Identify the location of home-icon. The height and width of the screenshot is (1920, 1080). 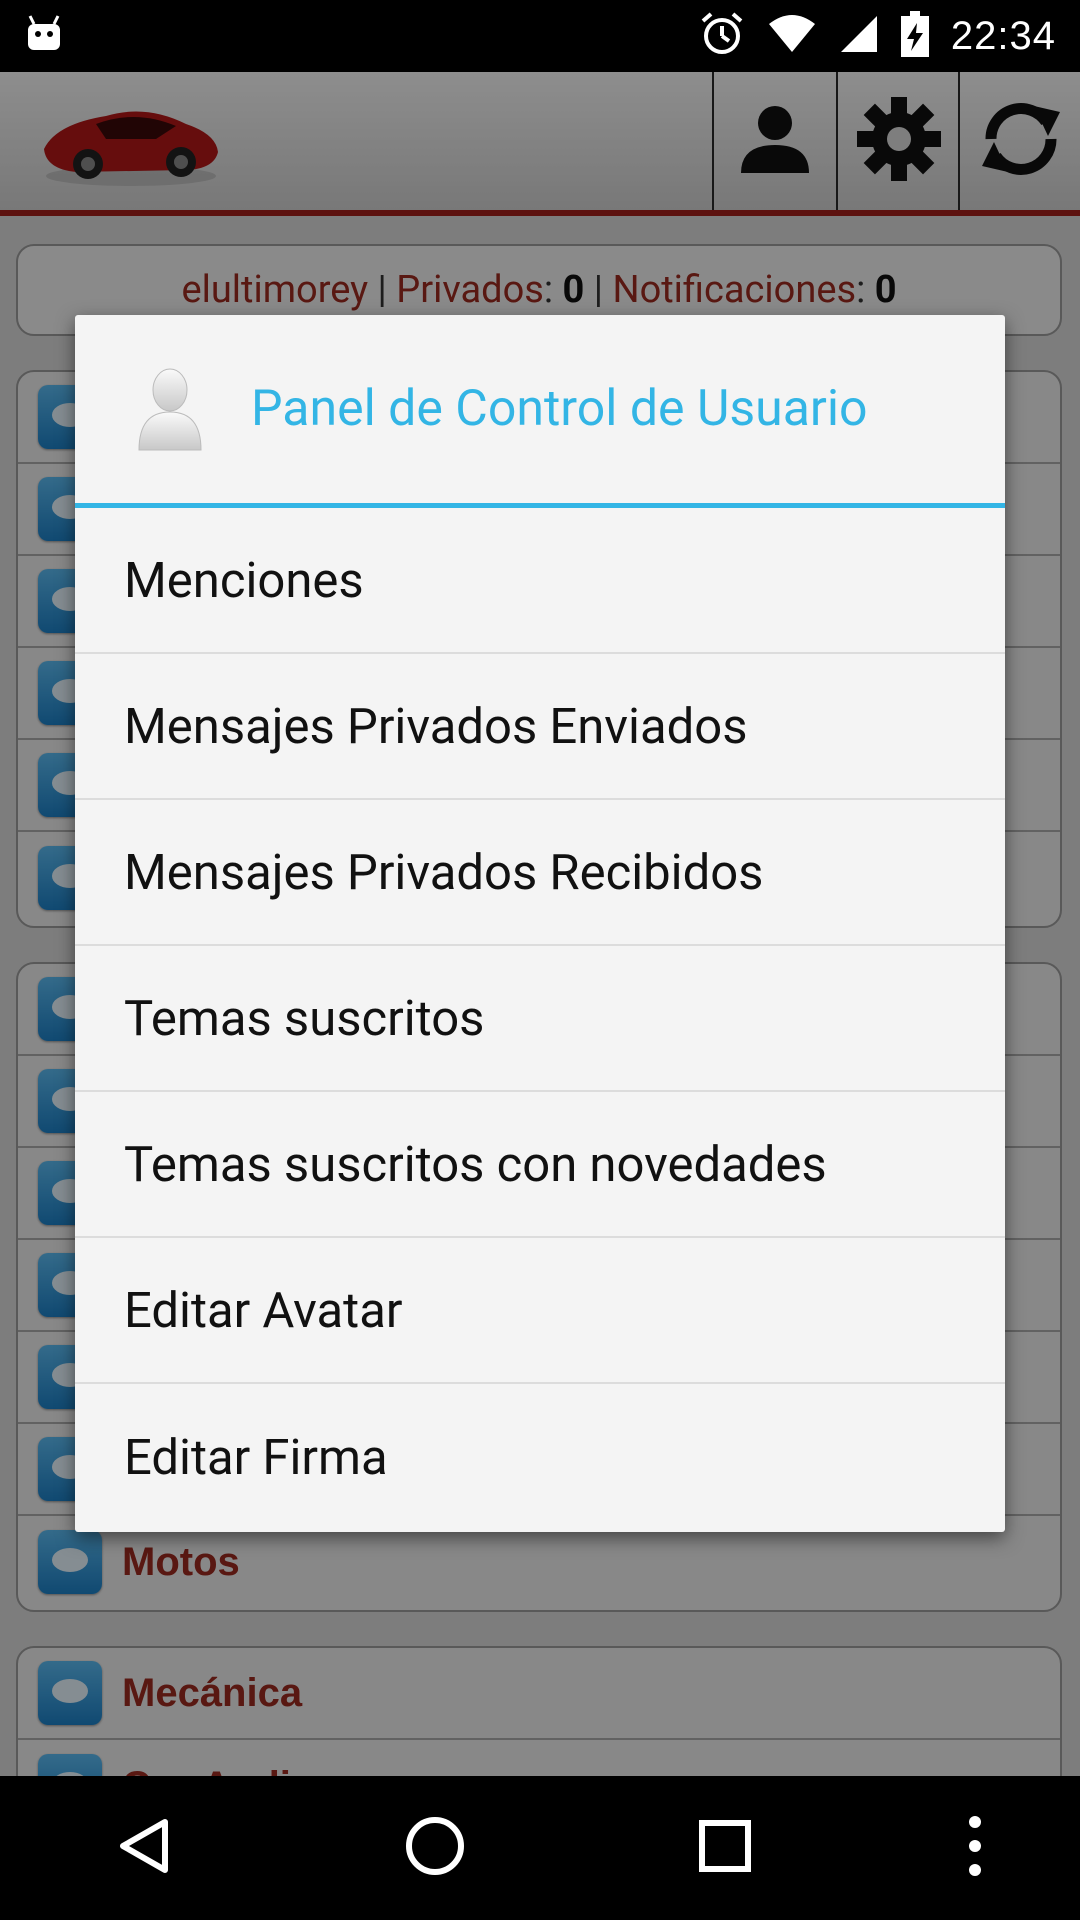
(435, 1848).